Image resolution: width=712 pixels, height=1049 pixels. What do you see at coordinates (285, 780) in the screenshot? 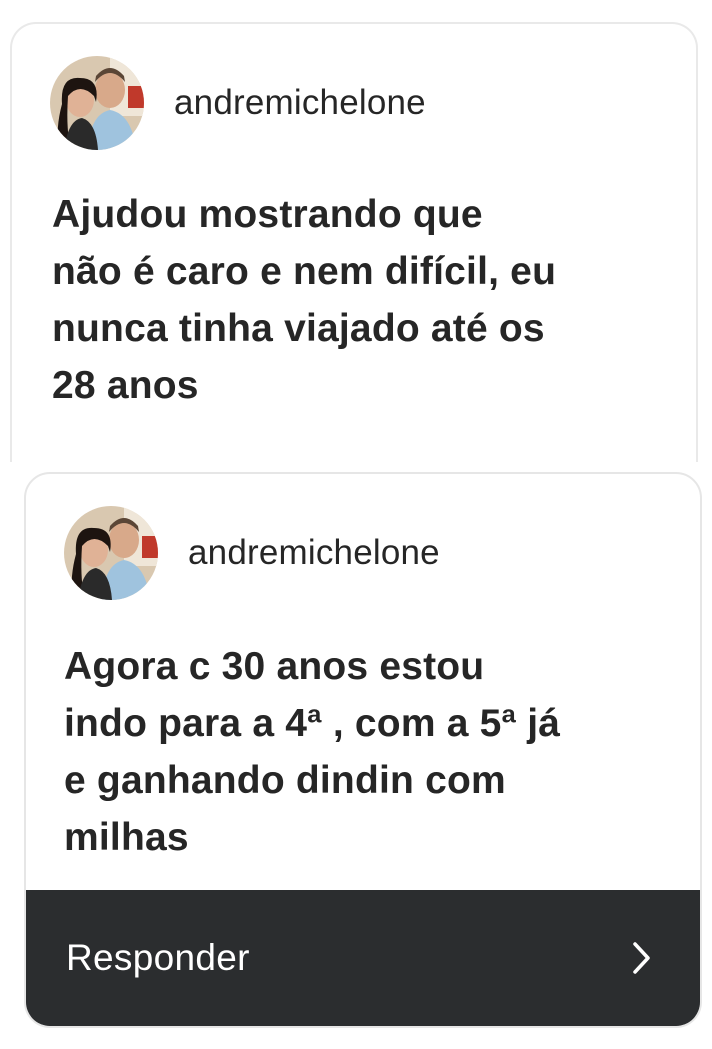
I see `message-line: e ganhando dindin com` at bounding box center [285, 780].